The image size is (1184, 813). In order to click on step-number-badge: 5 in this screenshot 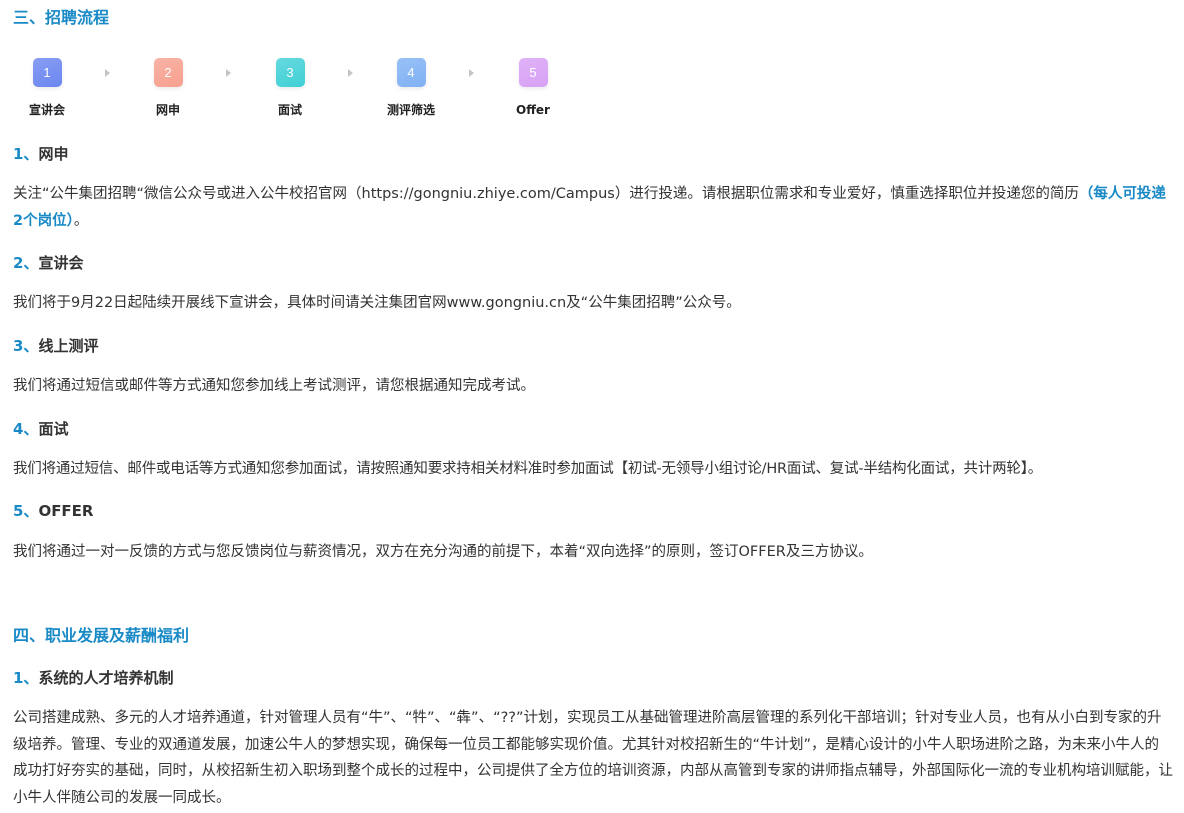, I will do `click(533, 72)`.